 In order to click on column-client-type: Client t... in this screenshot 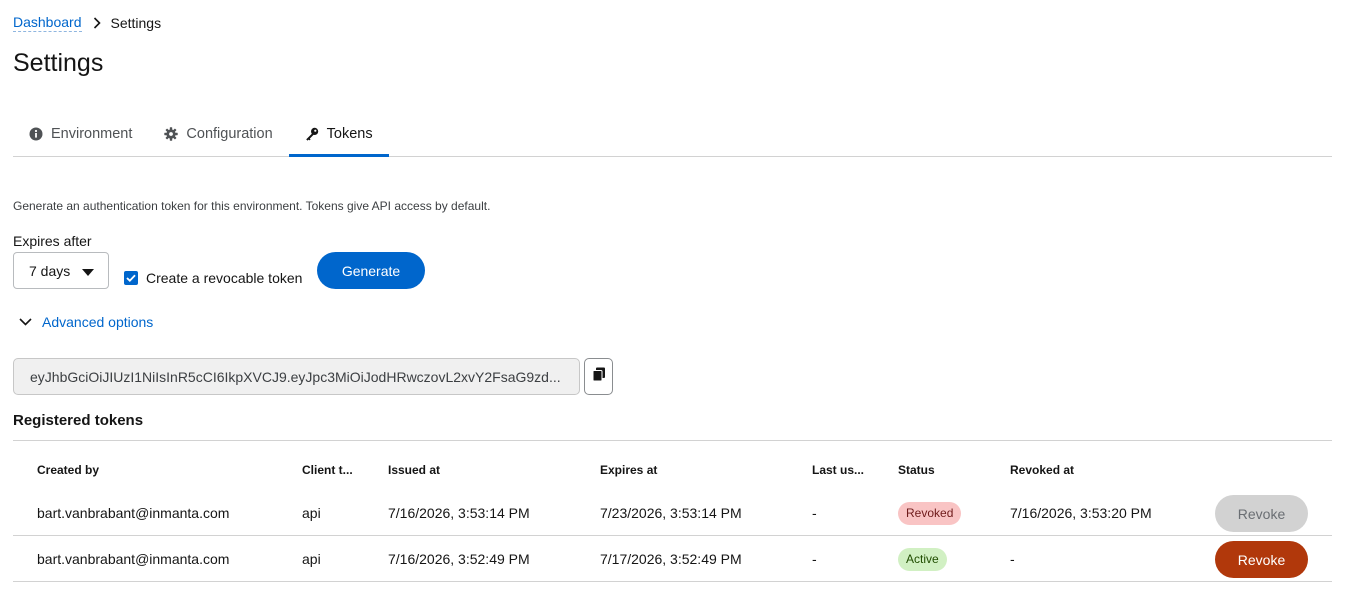, I will do `click(327, 470)`.